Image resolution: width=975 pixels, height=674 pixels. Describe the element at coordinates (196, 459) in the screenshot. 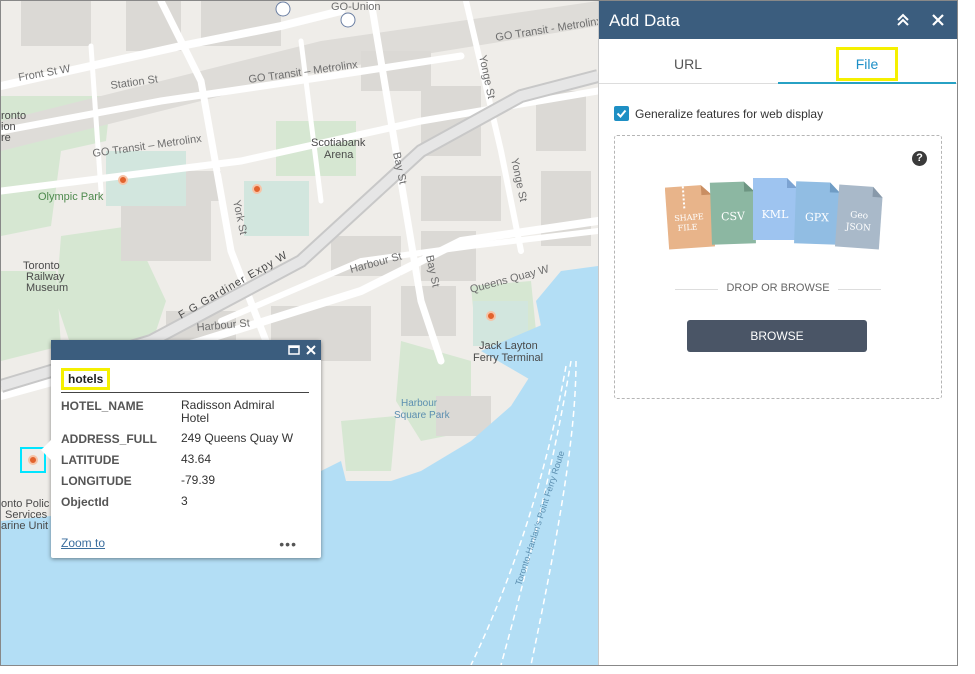

I see `attr-value: 43.64` at that location.